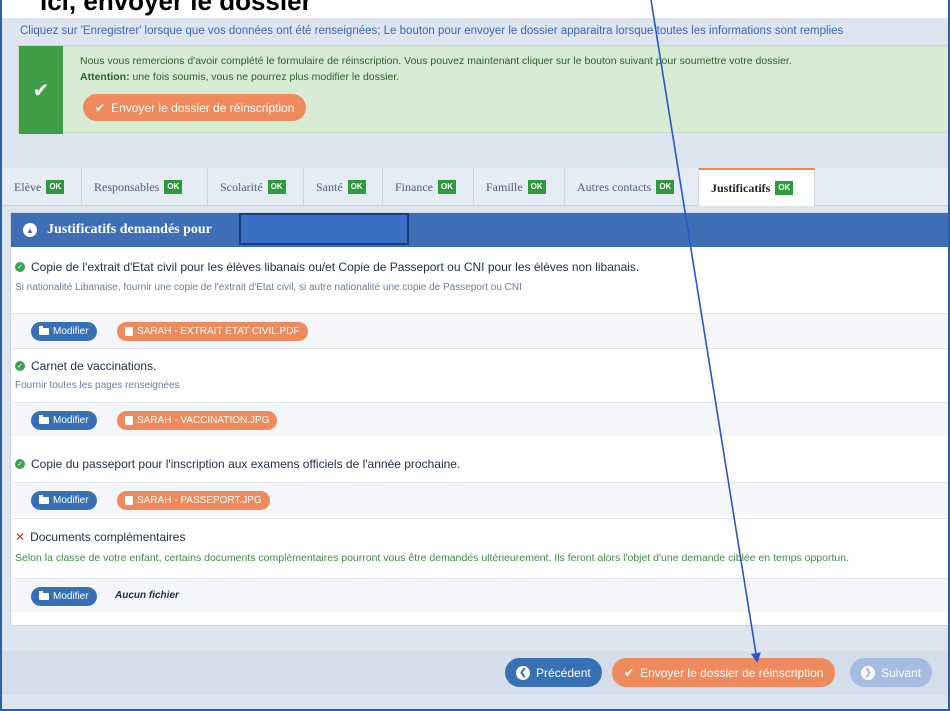  Describe the element at coordinates (480, 330) in the screenshot. I see `document-actions: Modifier SARAH - EXTRAIT ETAT CIVIL.PDF` at that location.